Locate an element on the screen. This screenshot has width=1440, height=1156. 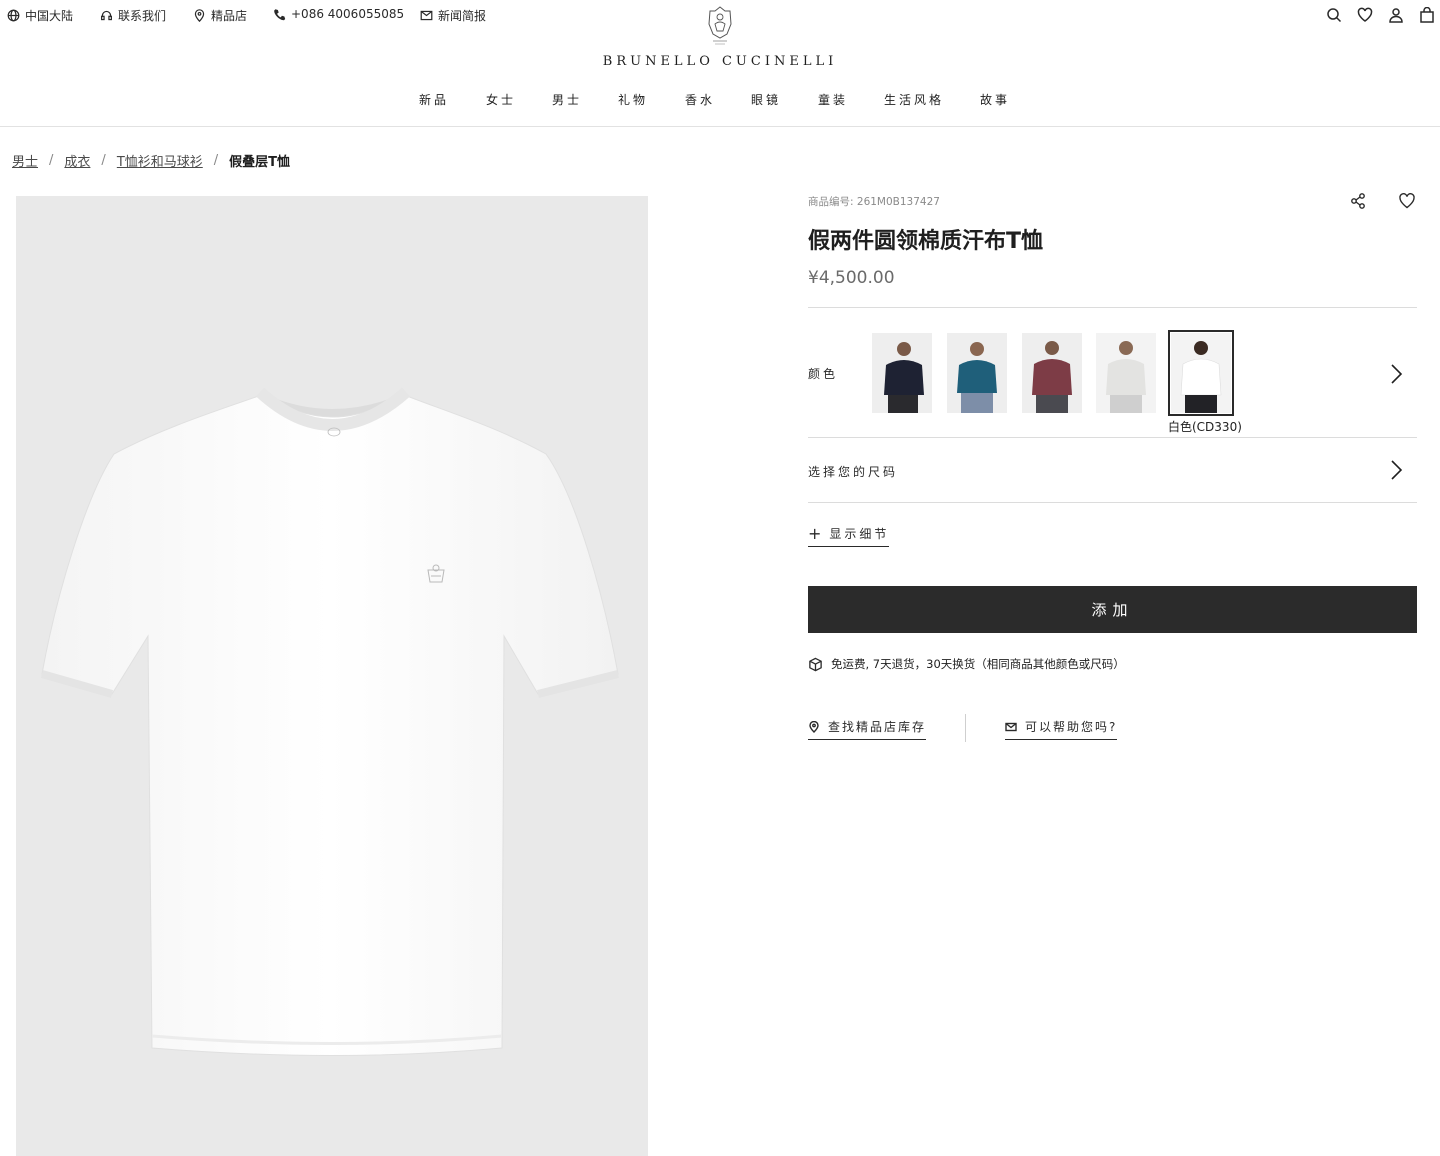
phone-label: +086 4006055085 is located at coordinates (348, 14).